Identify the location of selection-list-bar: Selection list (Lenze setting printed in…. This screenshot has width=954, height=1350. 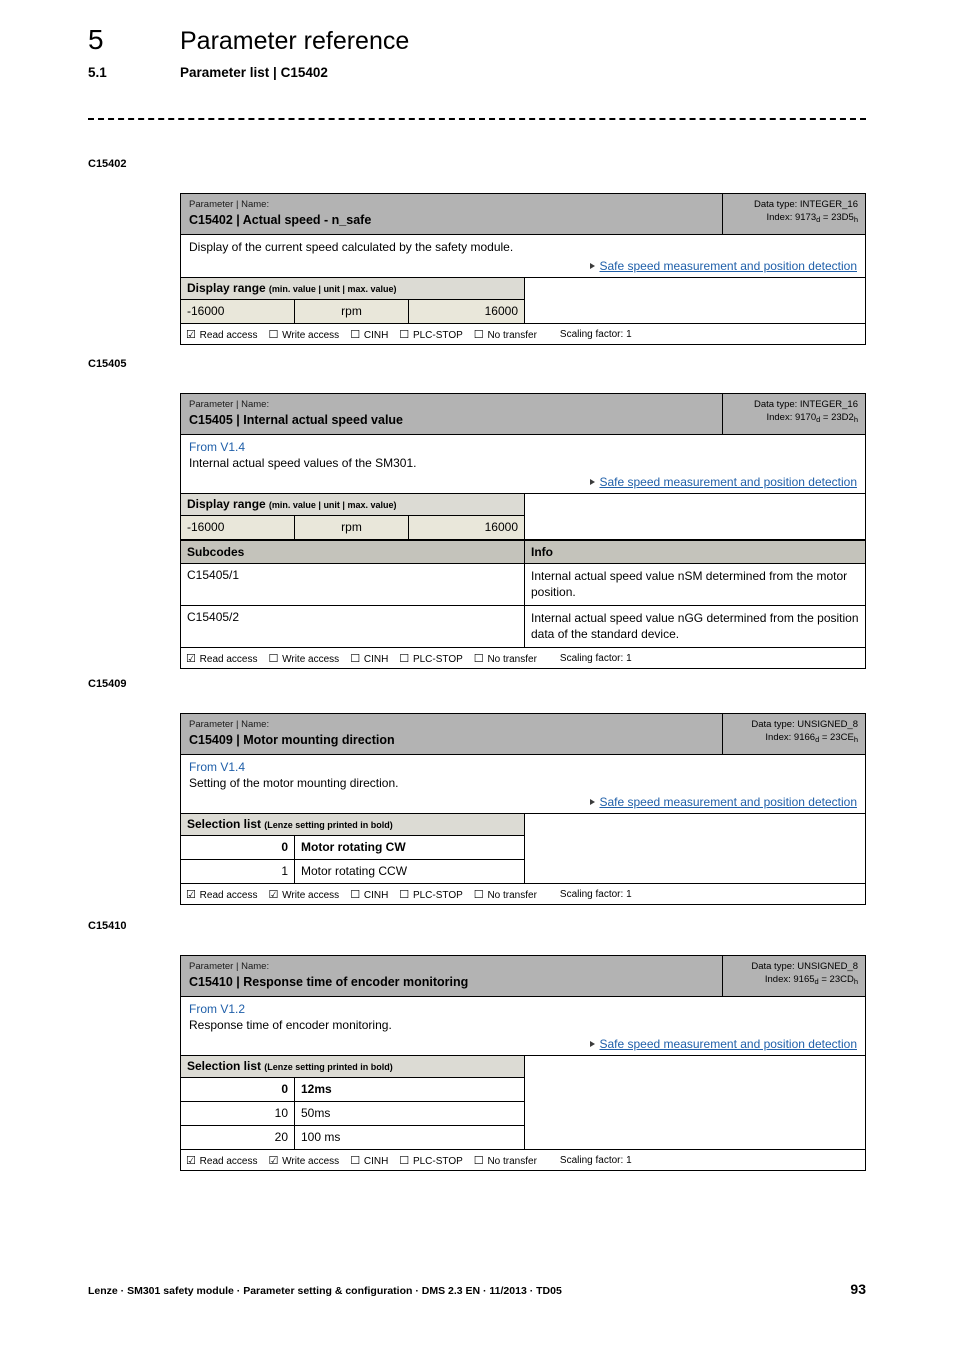
(352, 1067).